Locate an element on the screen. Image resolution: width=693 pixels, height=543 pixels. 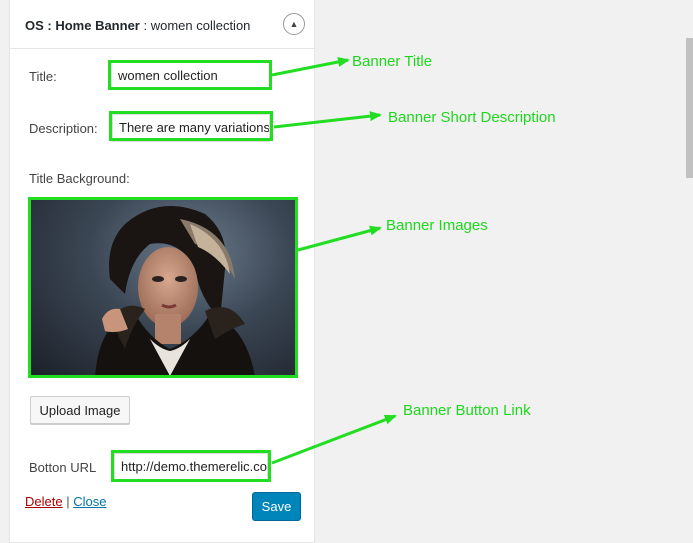
widget-title: OS : Home Banner : women collection is located at coordinates (137, 25).